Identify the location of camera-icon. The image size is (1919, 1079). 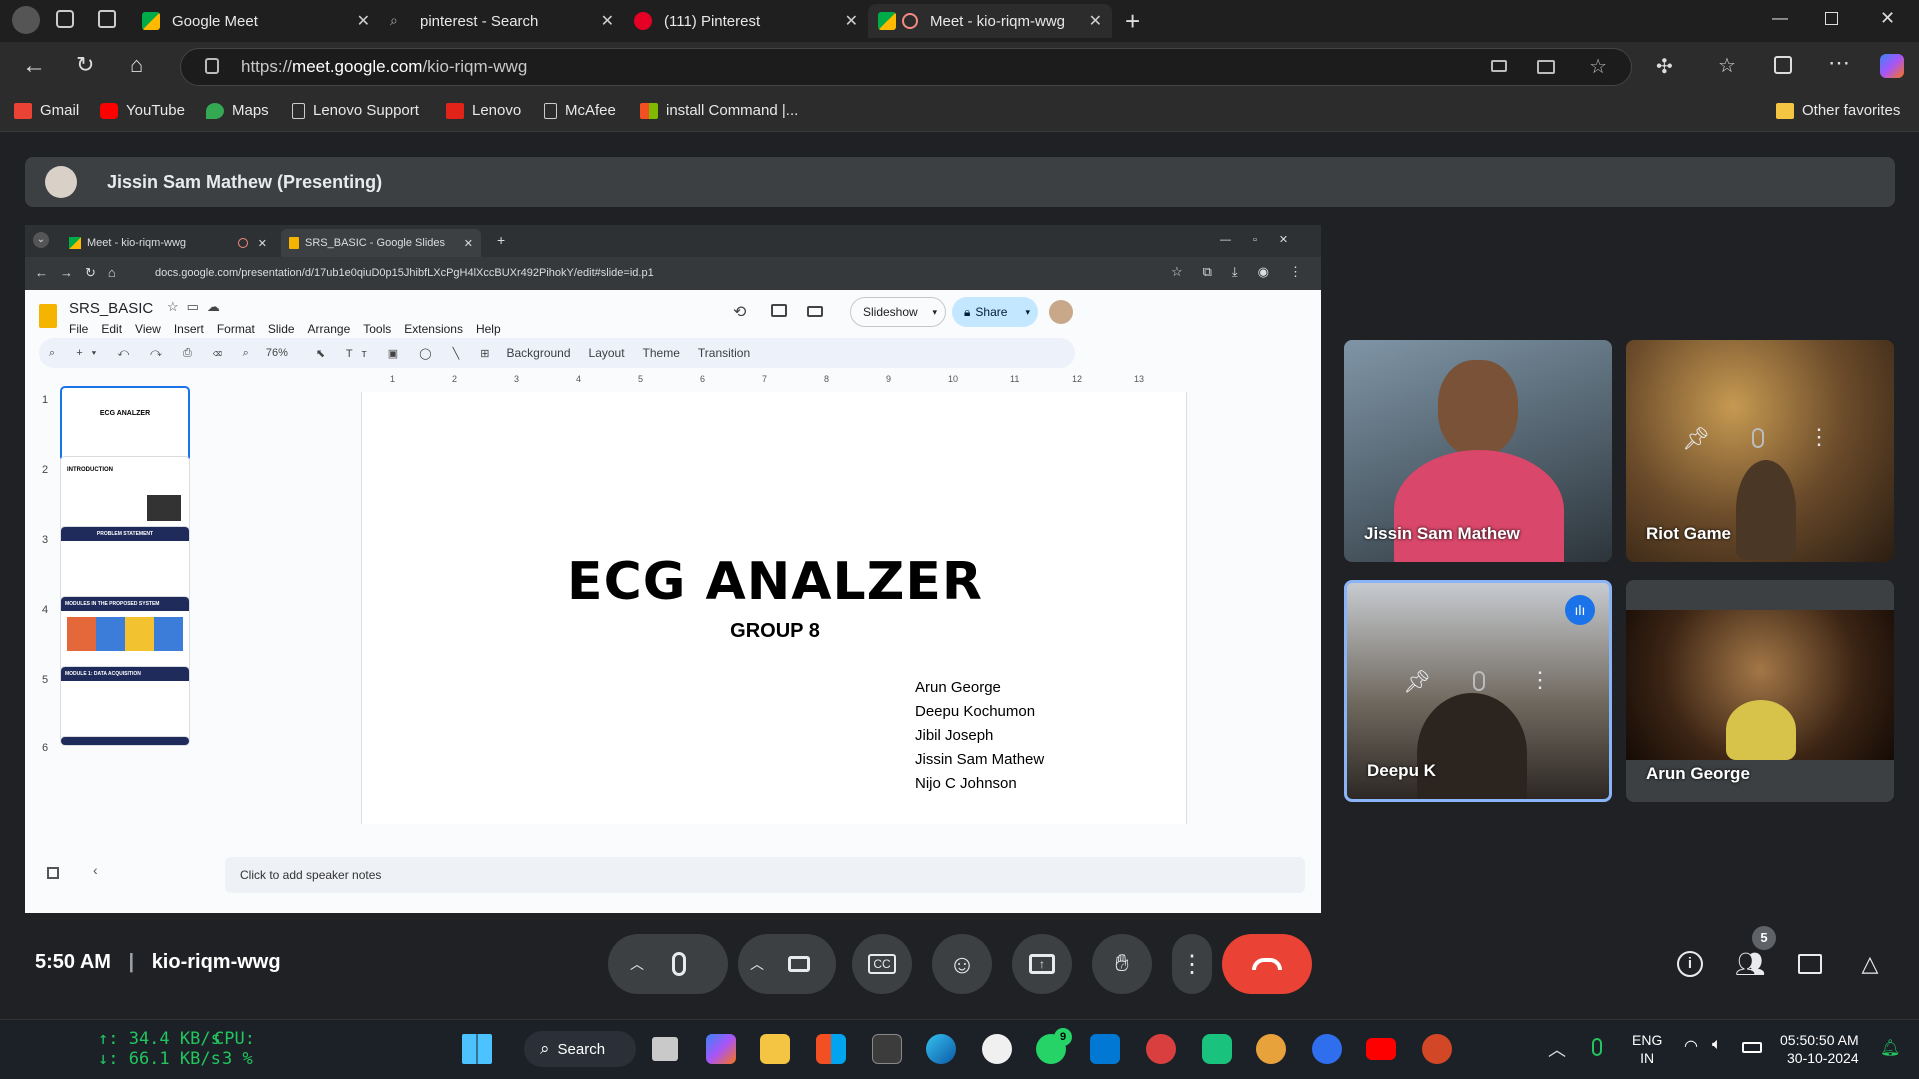
(799, 964).